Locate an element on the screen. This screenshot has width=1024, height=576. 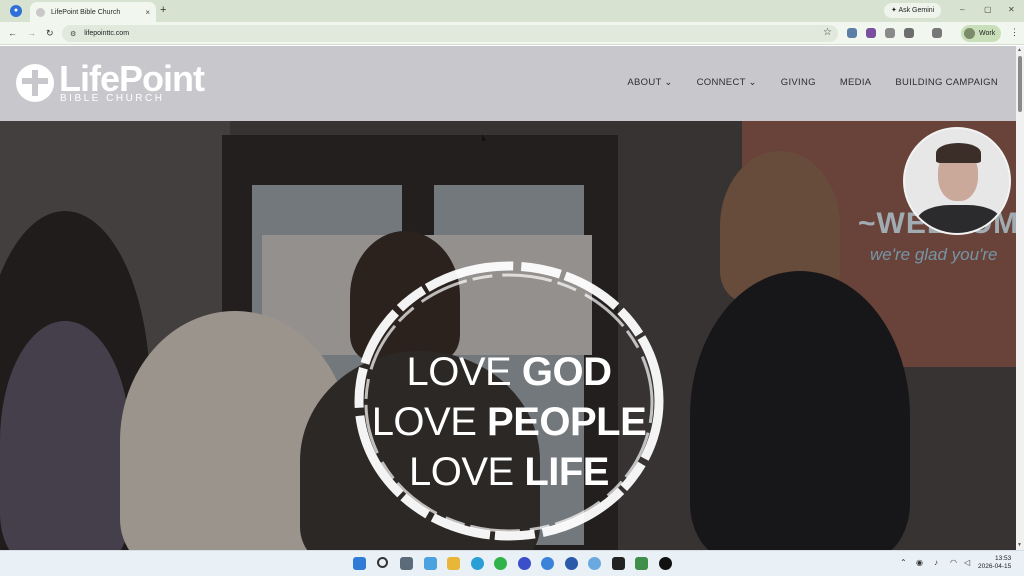
nav-connect-label: CONNECT is located at coordinates (721, 82).